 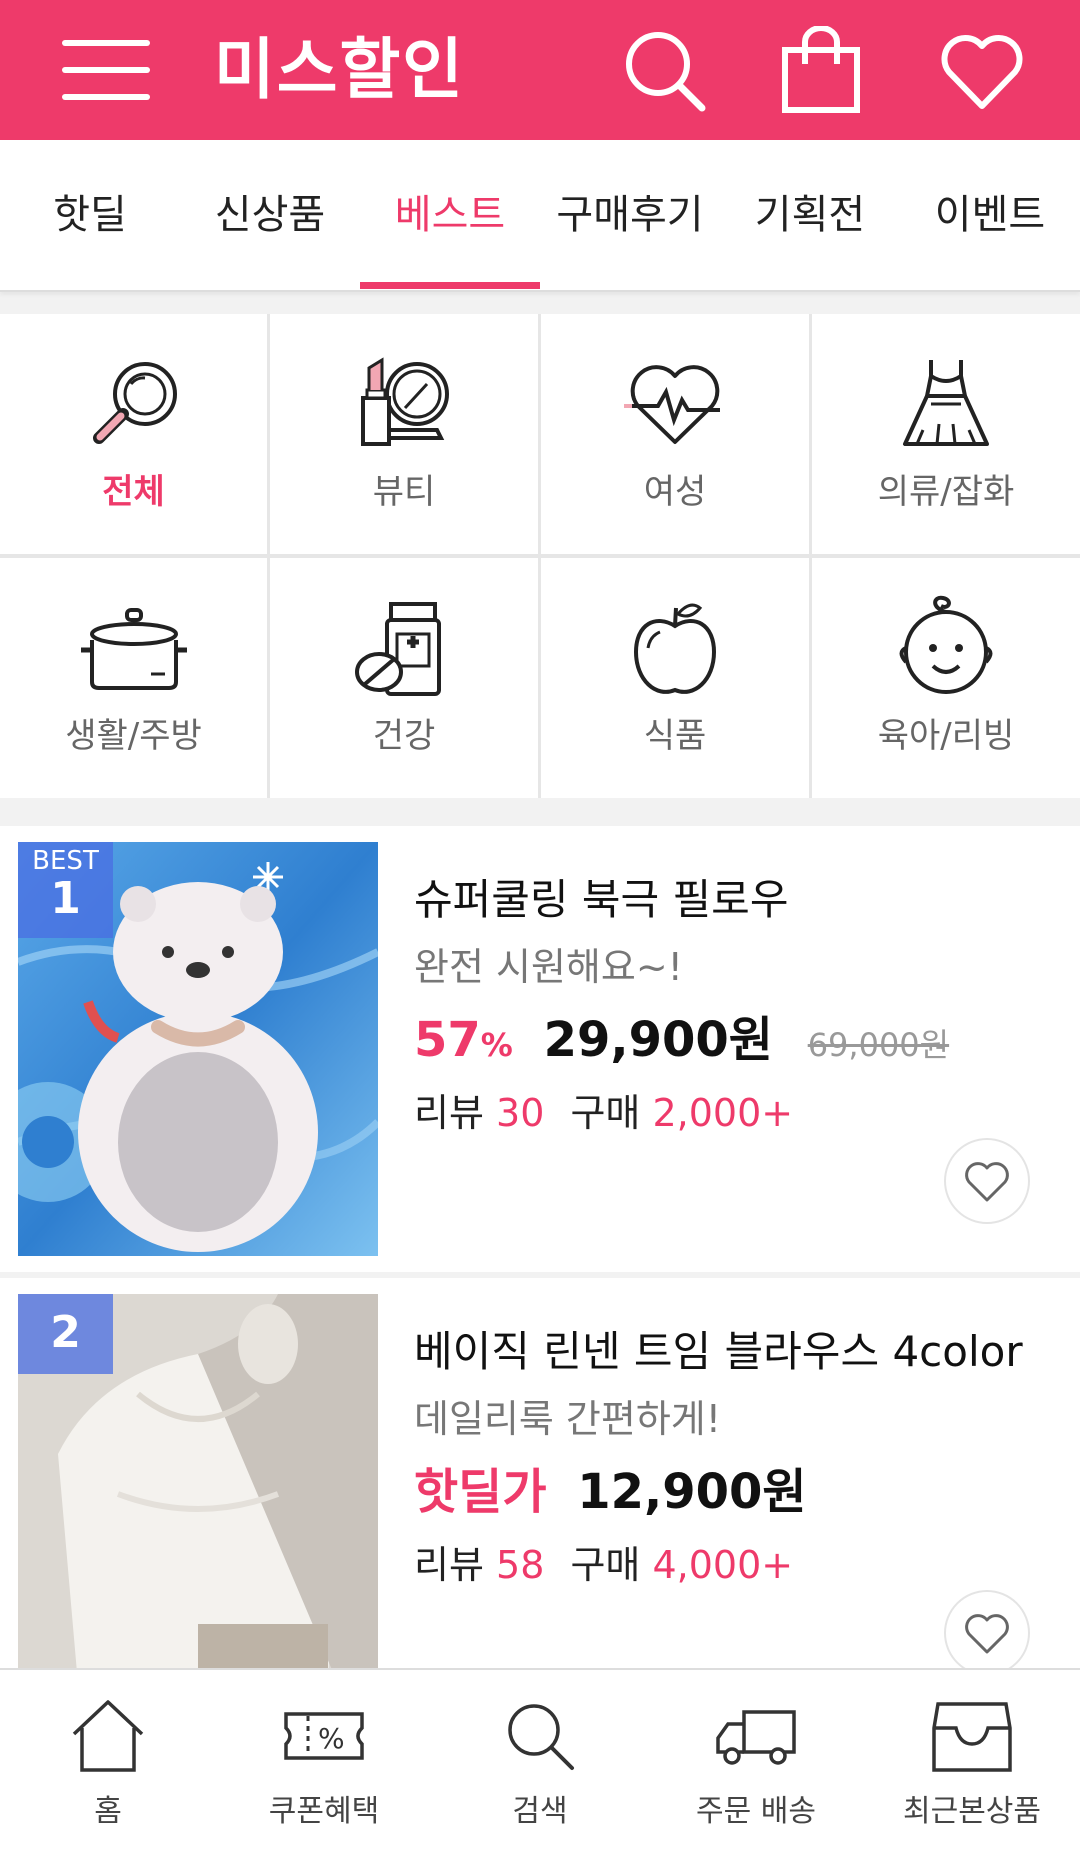 What do you see at coordinates (520, 1113) in the screenshot?
I see `review-count: 30` at bounding box center [520, 1113].